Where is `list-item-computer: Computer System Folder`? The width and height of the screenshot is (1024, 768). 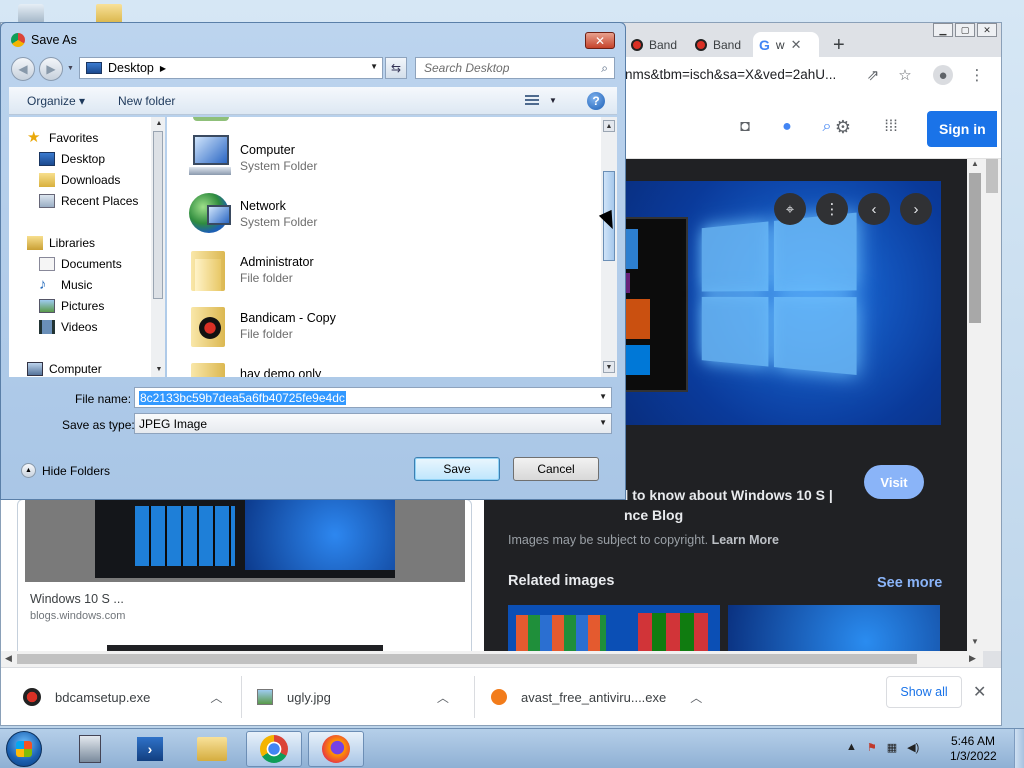 list-item-computer: Computer System Folder is located at coordinates (387, 158).